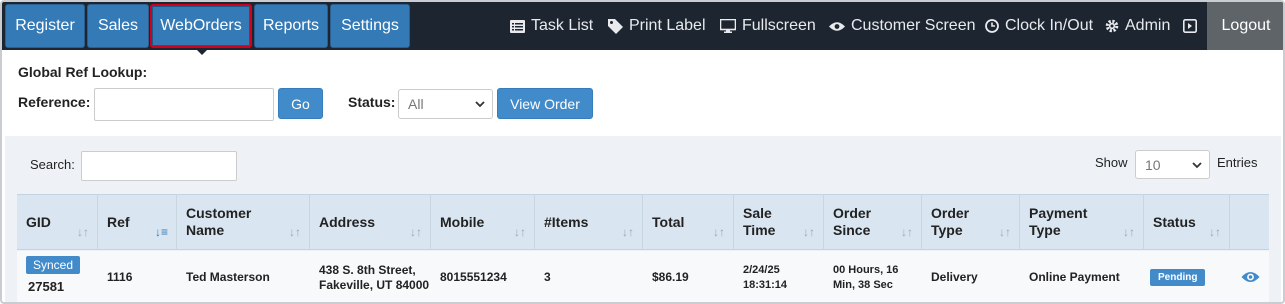  I want to click on status-label: Status:, so click(372, 102).